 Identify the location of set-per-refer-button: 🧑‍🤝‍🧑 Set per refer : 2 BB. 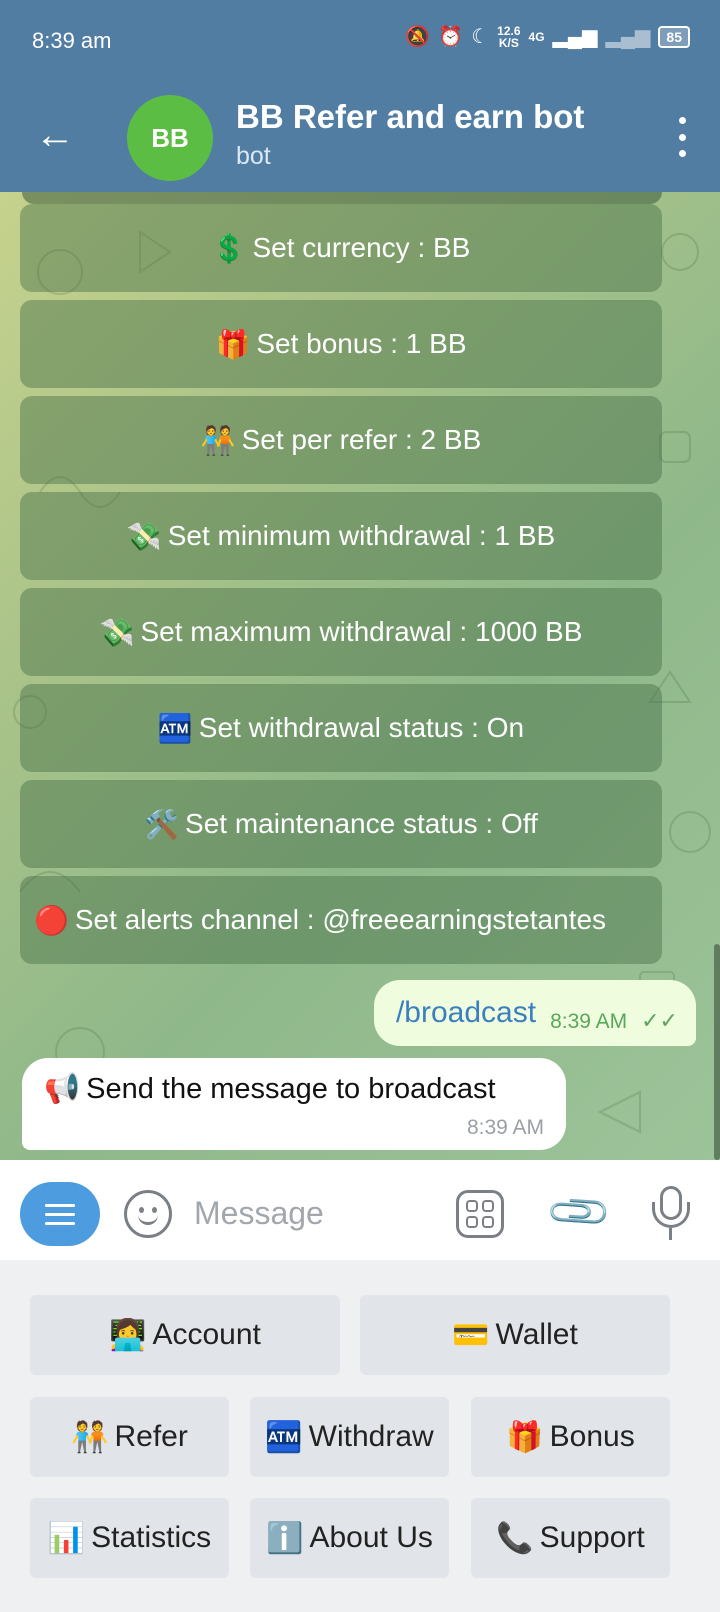
(341, 440).